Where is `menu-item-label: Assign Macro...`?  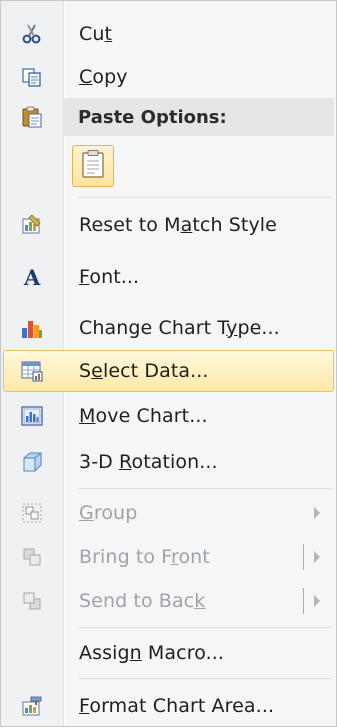 menu-item-label: Assign Macro... is located at coordinates (152, 653).